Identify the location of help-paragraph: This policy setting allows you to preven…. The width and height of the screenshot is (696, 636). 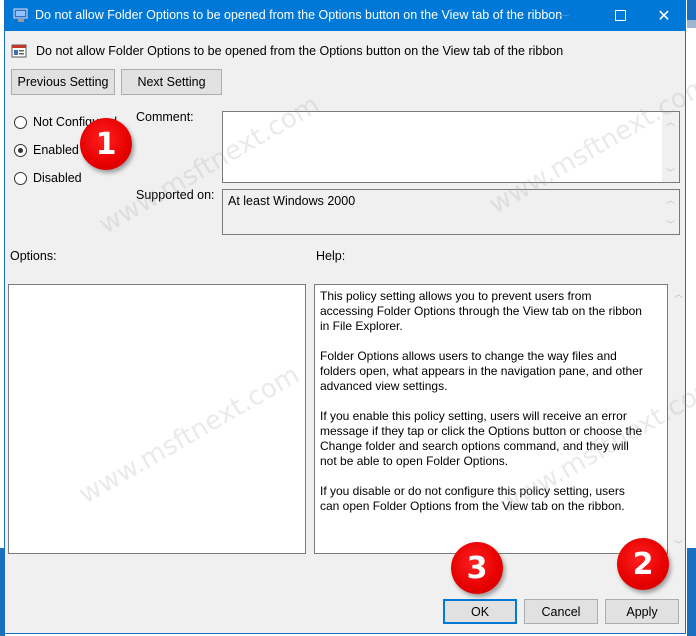
(481, 311).